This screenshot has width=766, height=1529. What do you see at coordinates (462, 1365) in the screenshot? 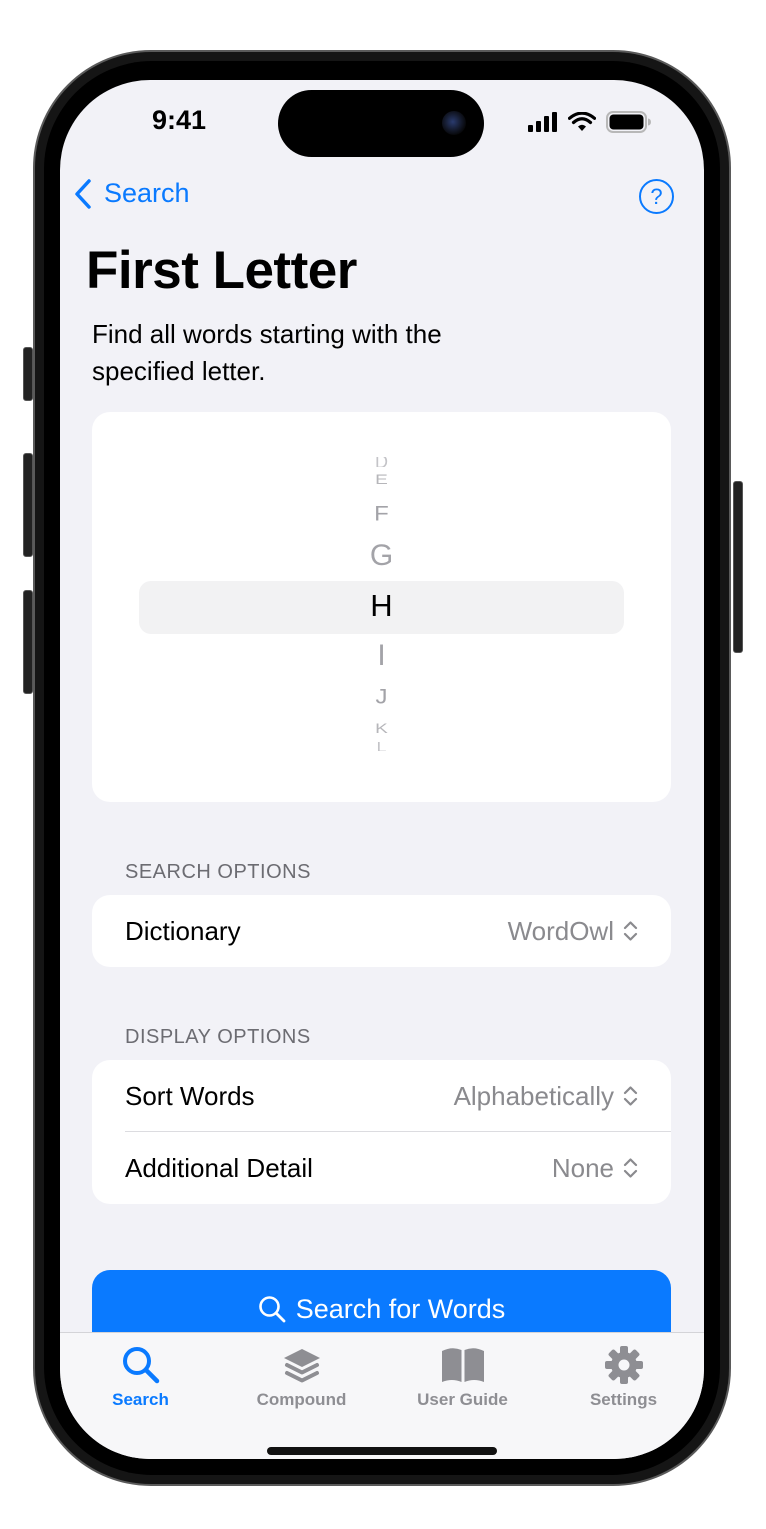
I see `book-icon` at bounding box center [462, 1365].